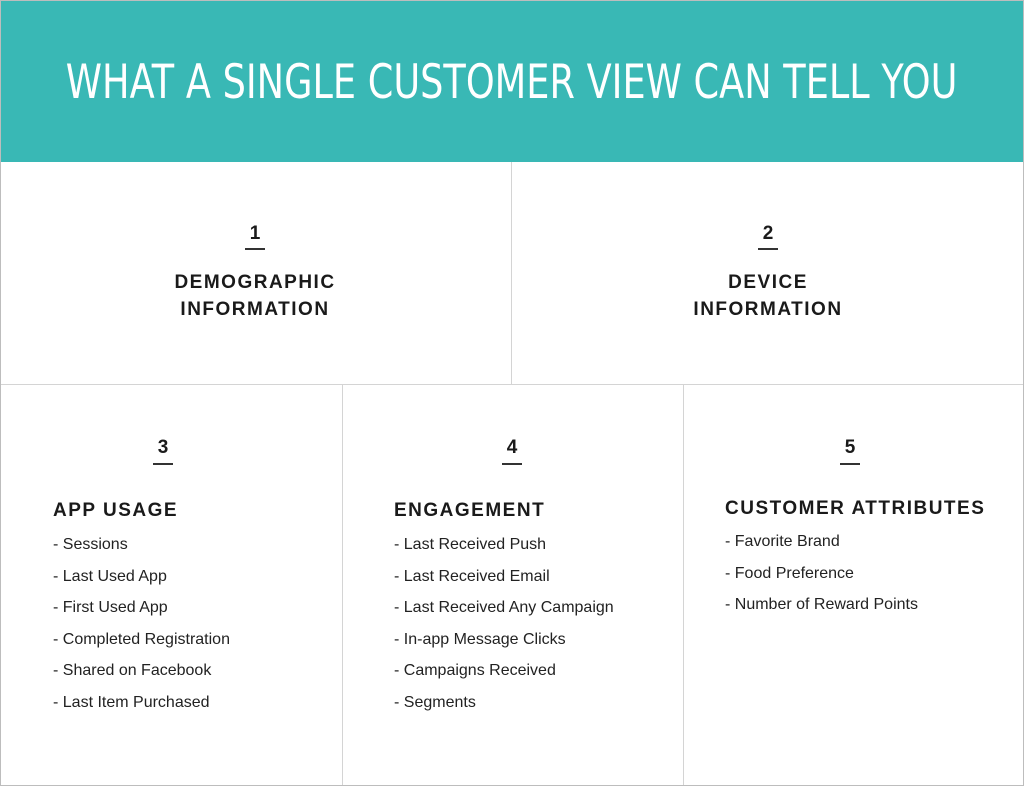 The height and width of the screenshot is (786, 1024). What do you see at coordinates (850, 447) in the screenshot?
I see `section-number: 5` at bounding box center [850, 447].